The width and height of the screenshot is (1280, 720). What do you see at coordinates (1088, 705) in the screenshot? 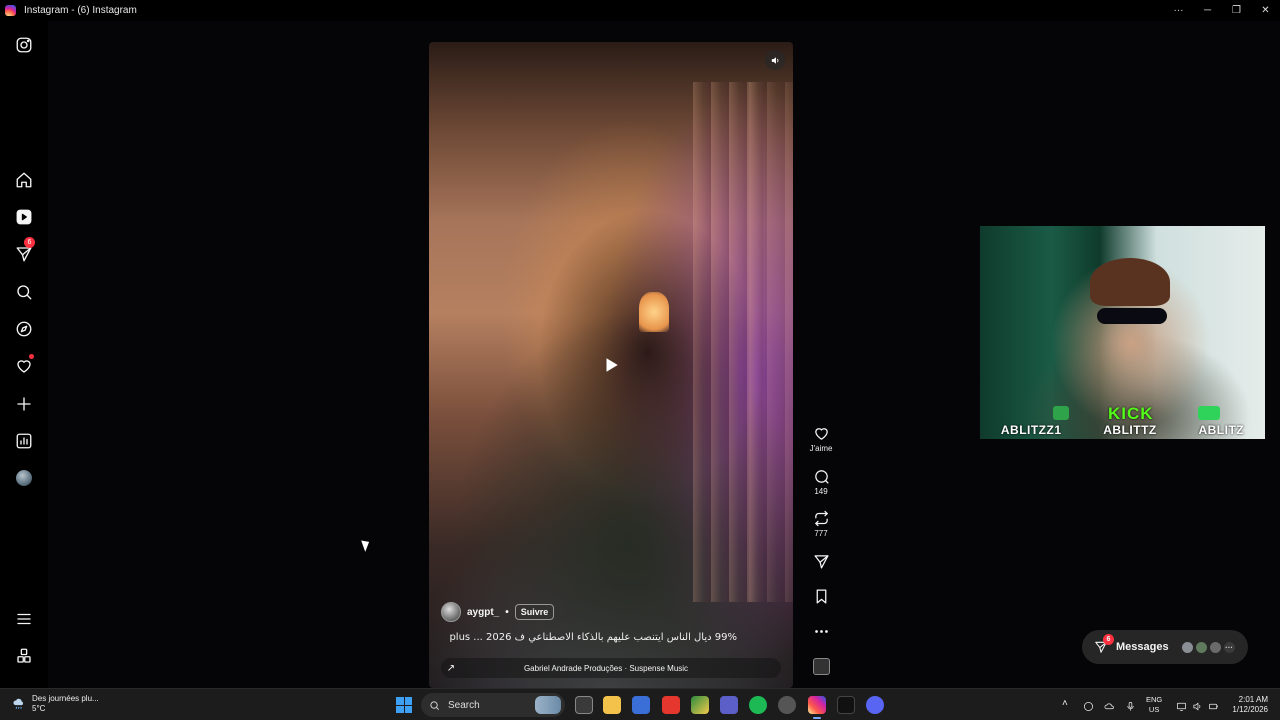
I see `whatsapp-icon` at bounding box center [1088, 705].